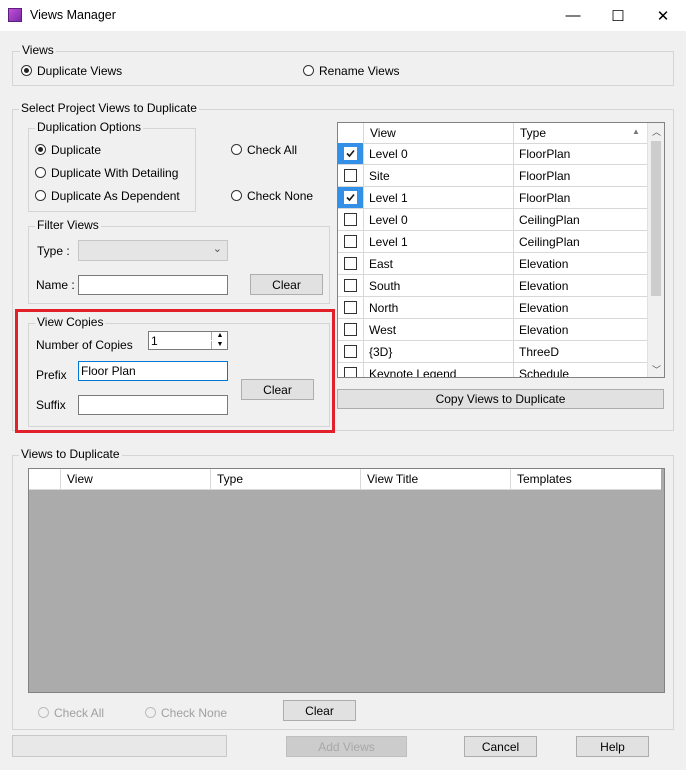 The width and height of the screenshot is (689, 770). I want to click on row-view-cell: South, so click(439, 286).